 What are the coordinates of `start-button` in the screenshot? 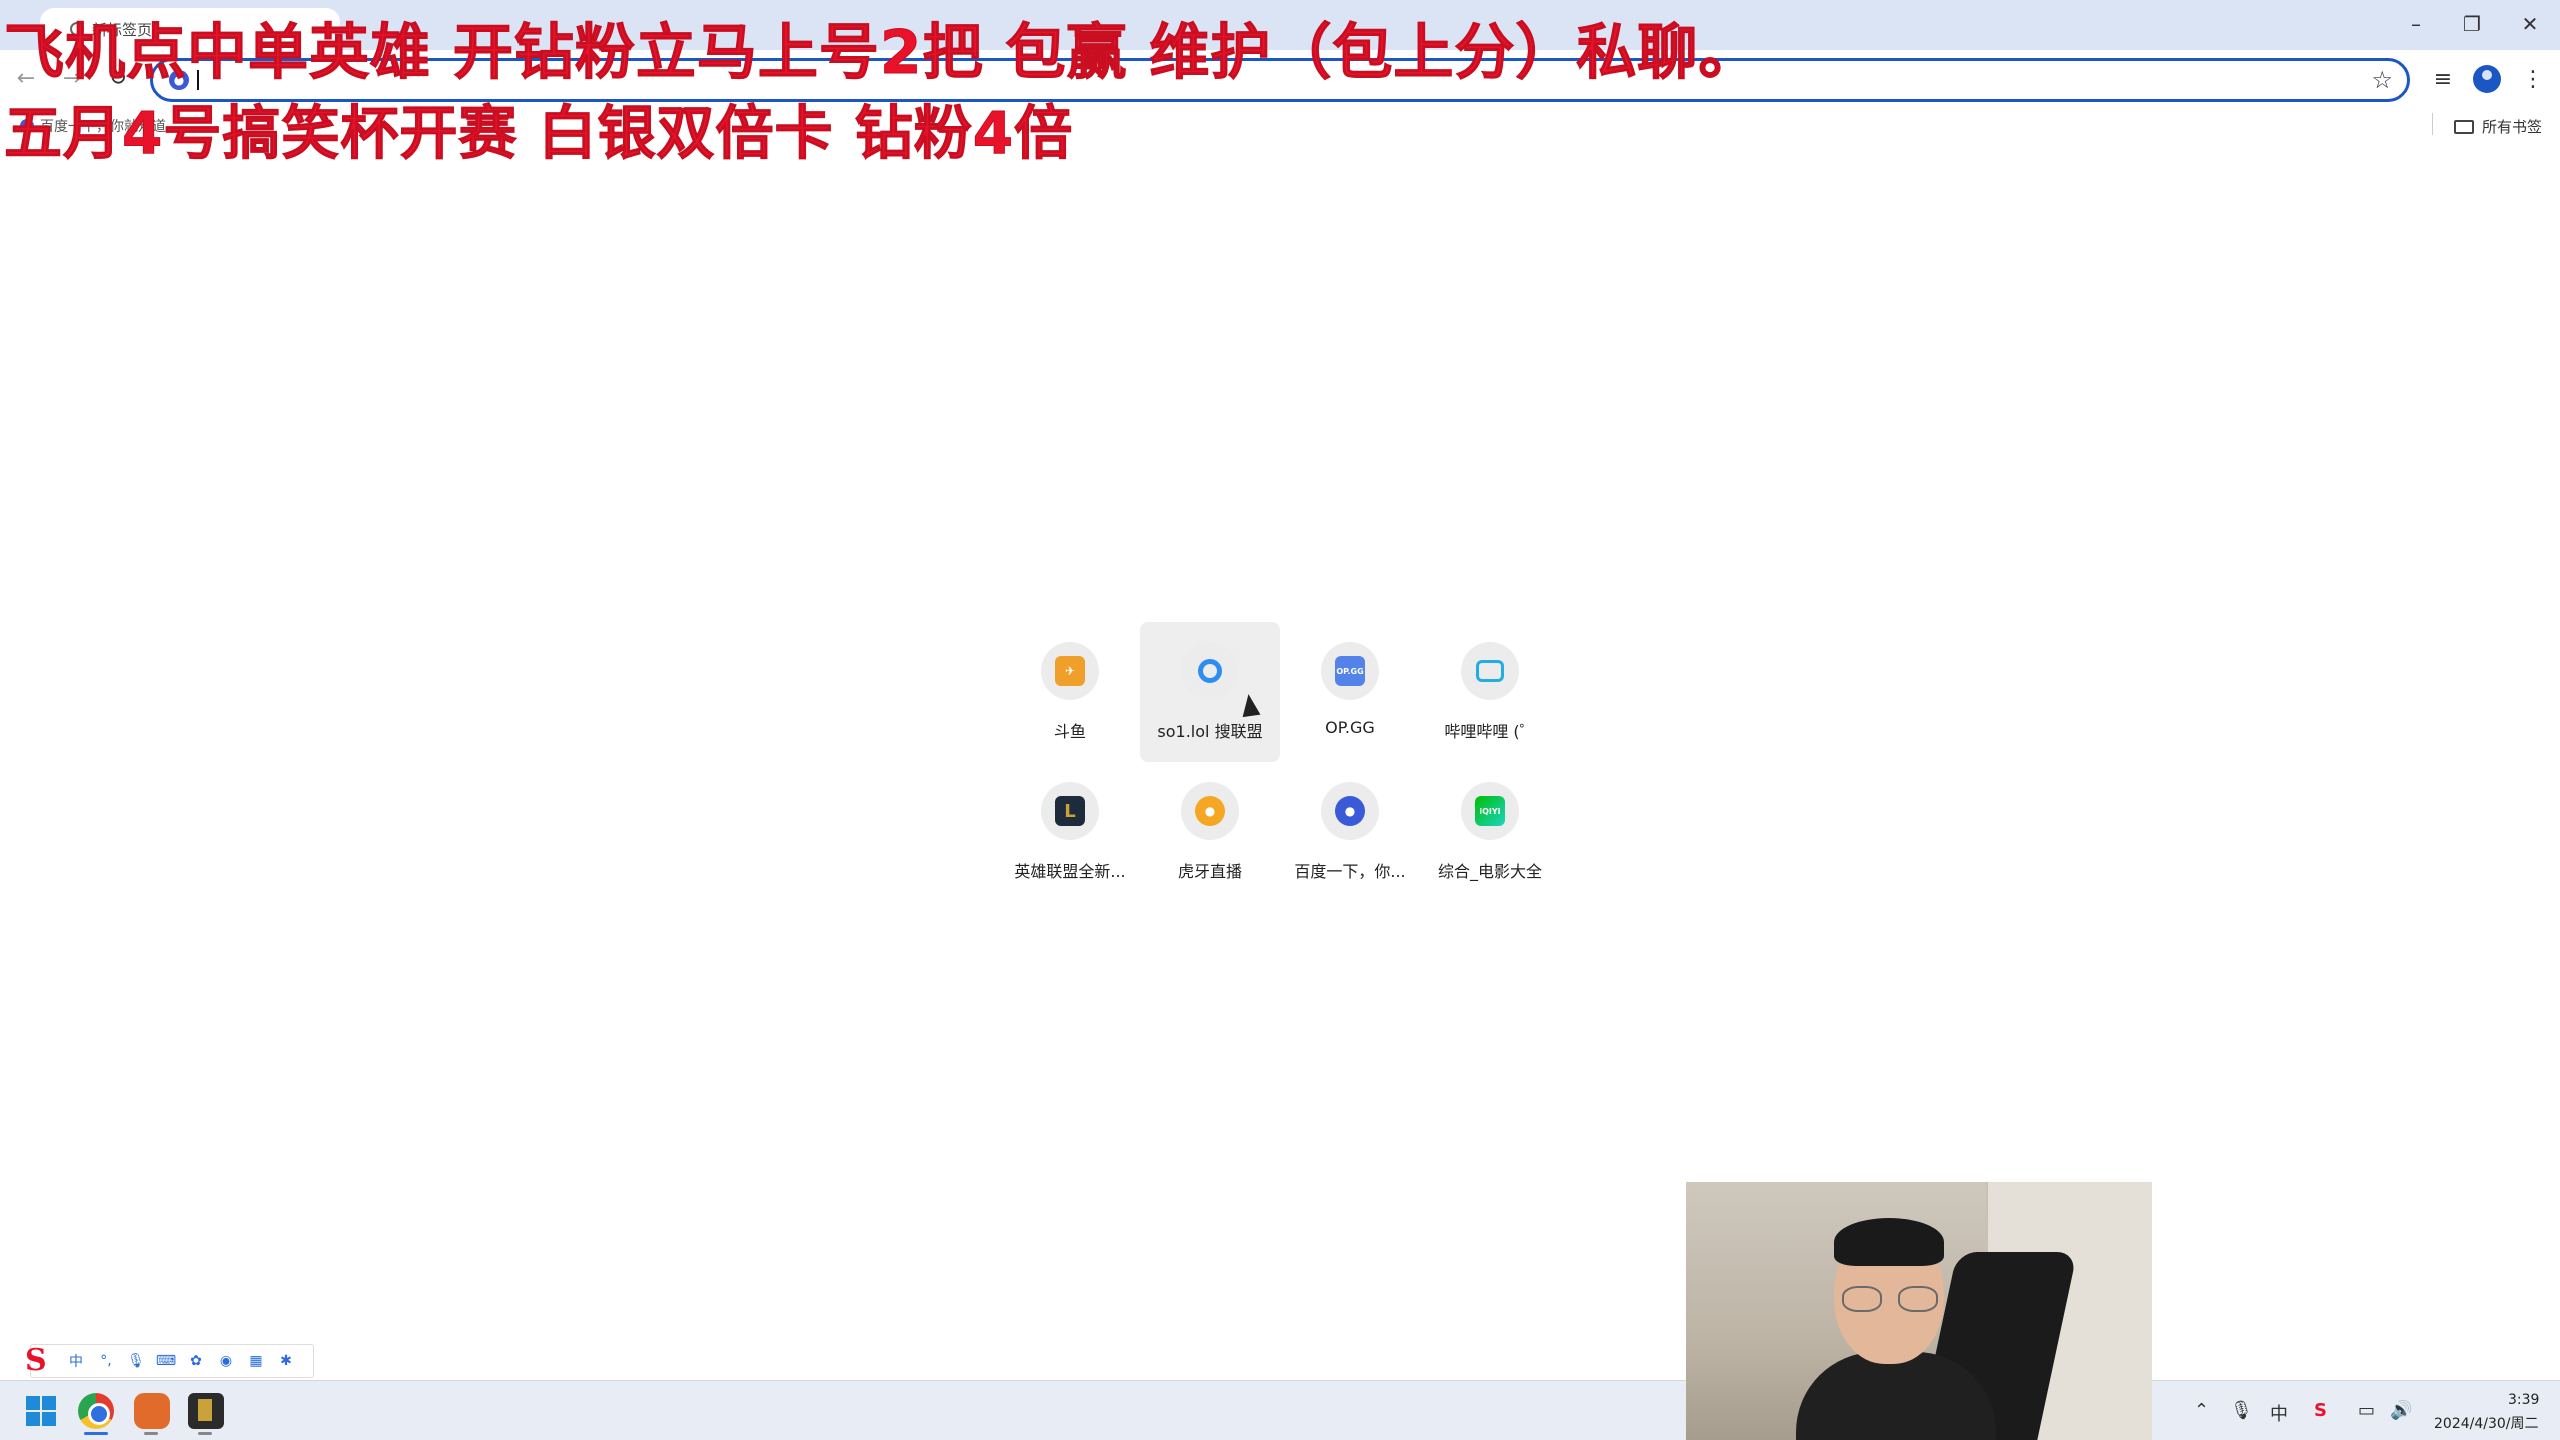 It's located at (41, 1411).